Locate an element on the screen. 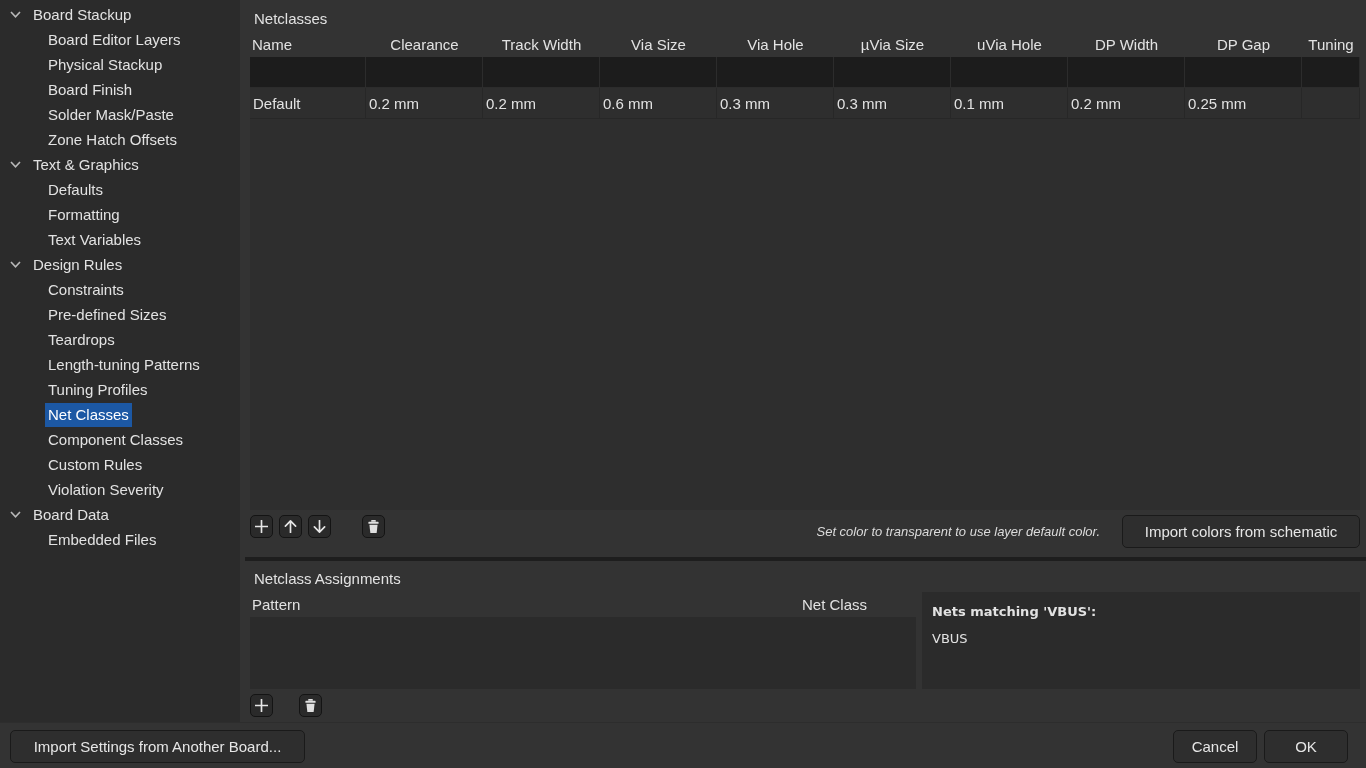 Image resolution: width=1366 pixels, height=768 pixels. move-up-button is located at coordinates (290, 526).